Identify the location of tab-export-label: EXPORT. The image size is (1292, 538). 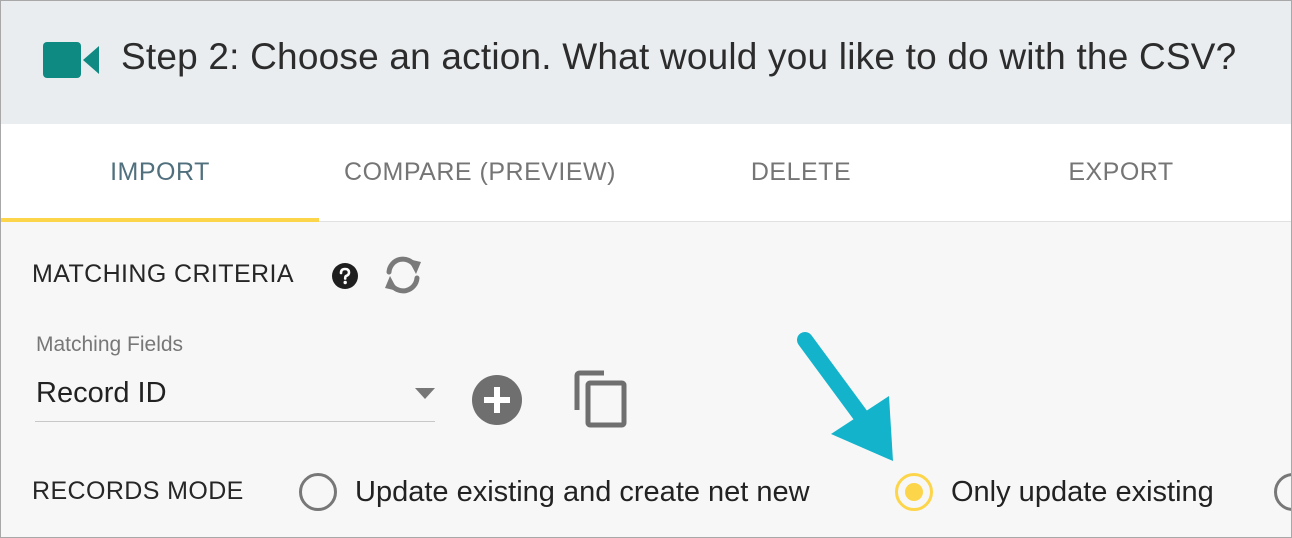
(1121, 172).